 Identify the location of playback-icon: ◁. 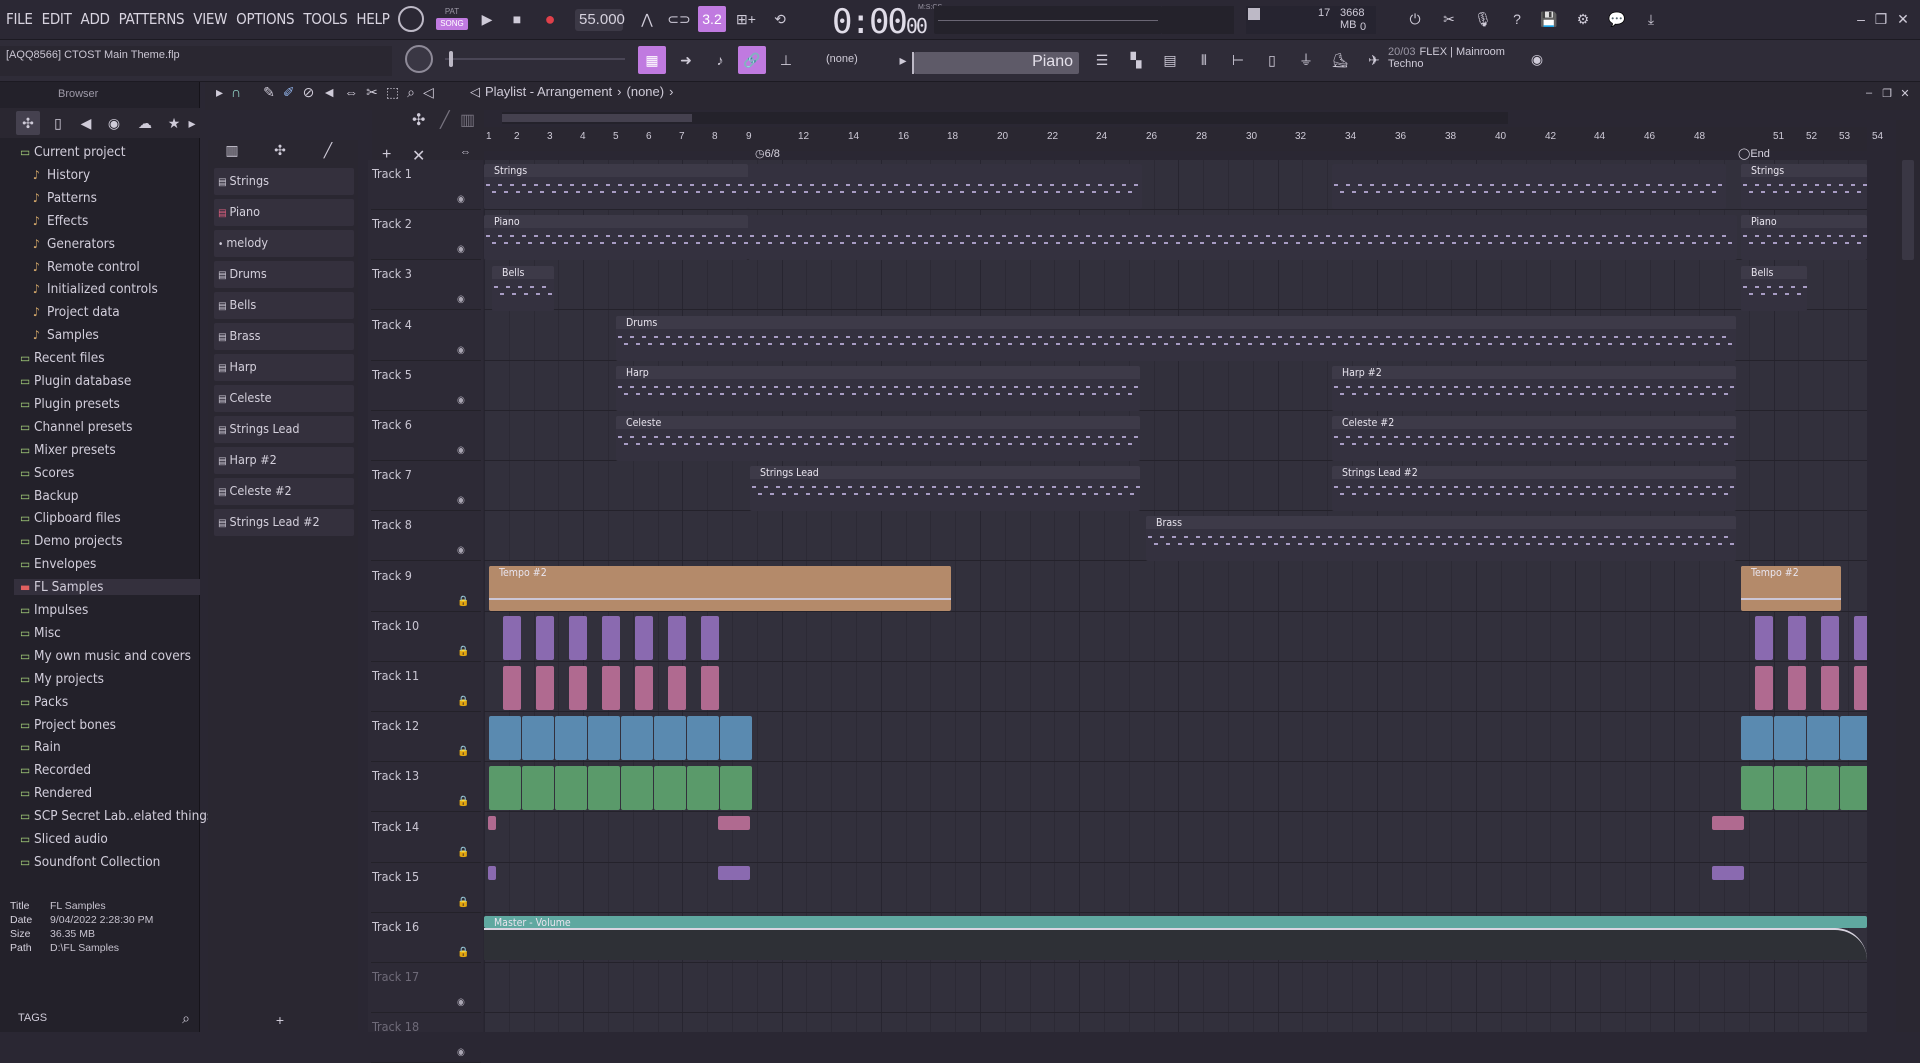
(428, 92).